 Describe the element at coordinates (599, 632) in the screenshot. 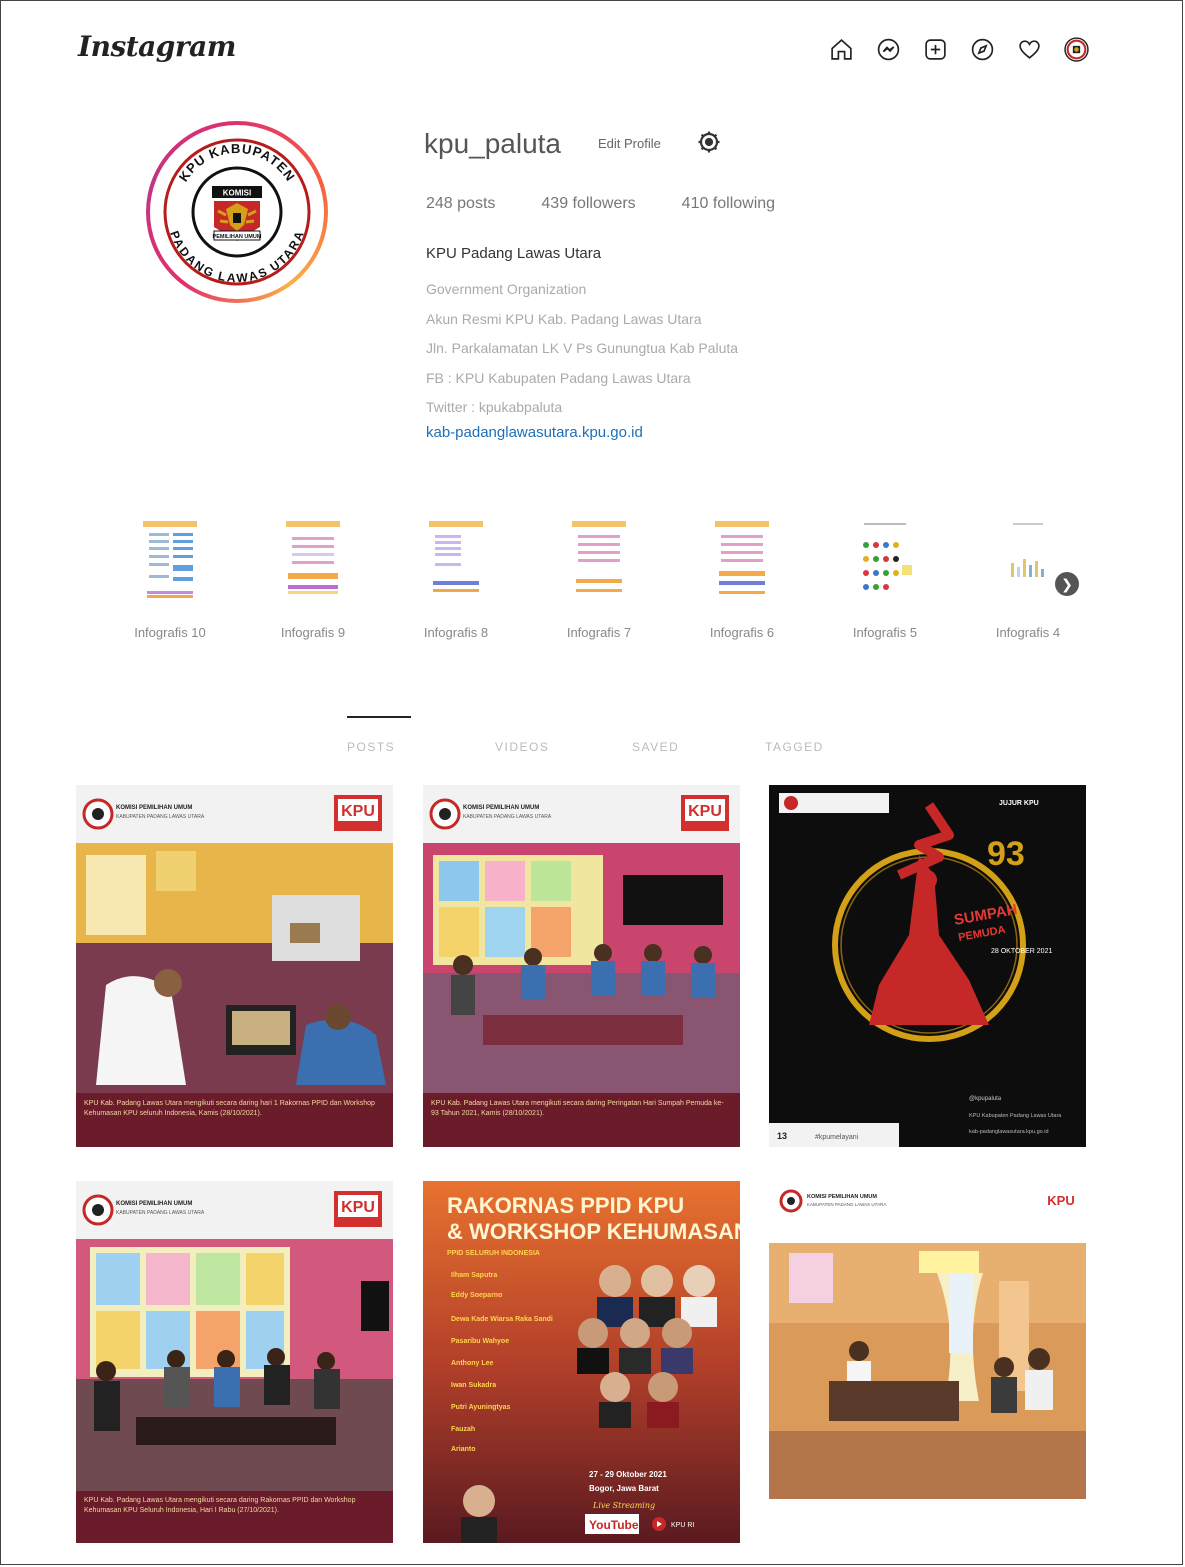

I see `highlight-label: Infografis 7` at that location.